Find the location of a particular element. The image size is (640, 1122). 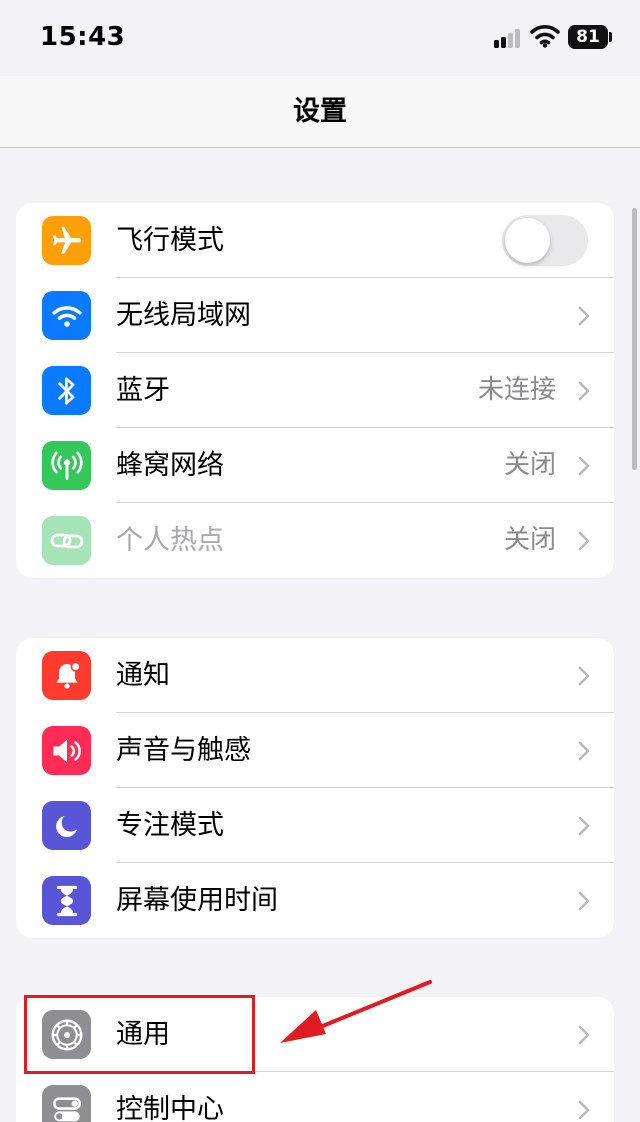

row-label: 控制中心 is located at coordinates (170, 1108).